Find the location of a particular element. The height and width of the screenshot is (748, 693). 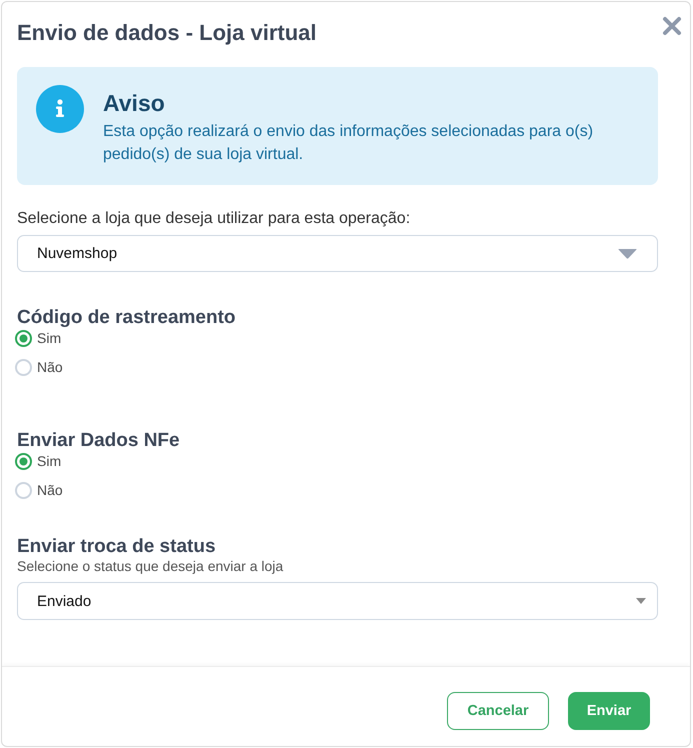

field-hint: Selecione o status que deseja enviar a loja is located at coordinates (150, 566).